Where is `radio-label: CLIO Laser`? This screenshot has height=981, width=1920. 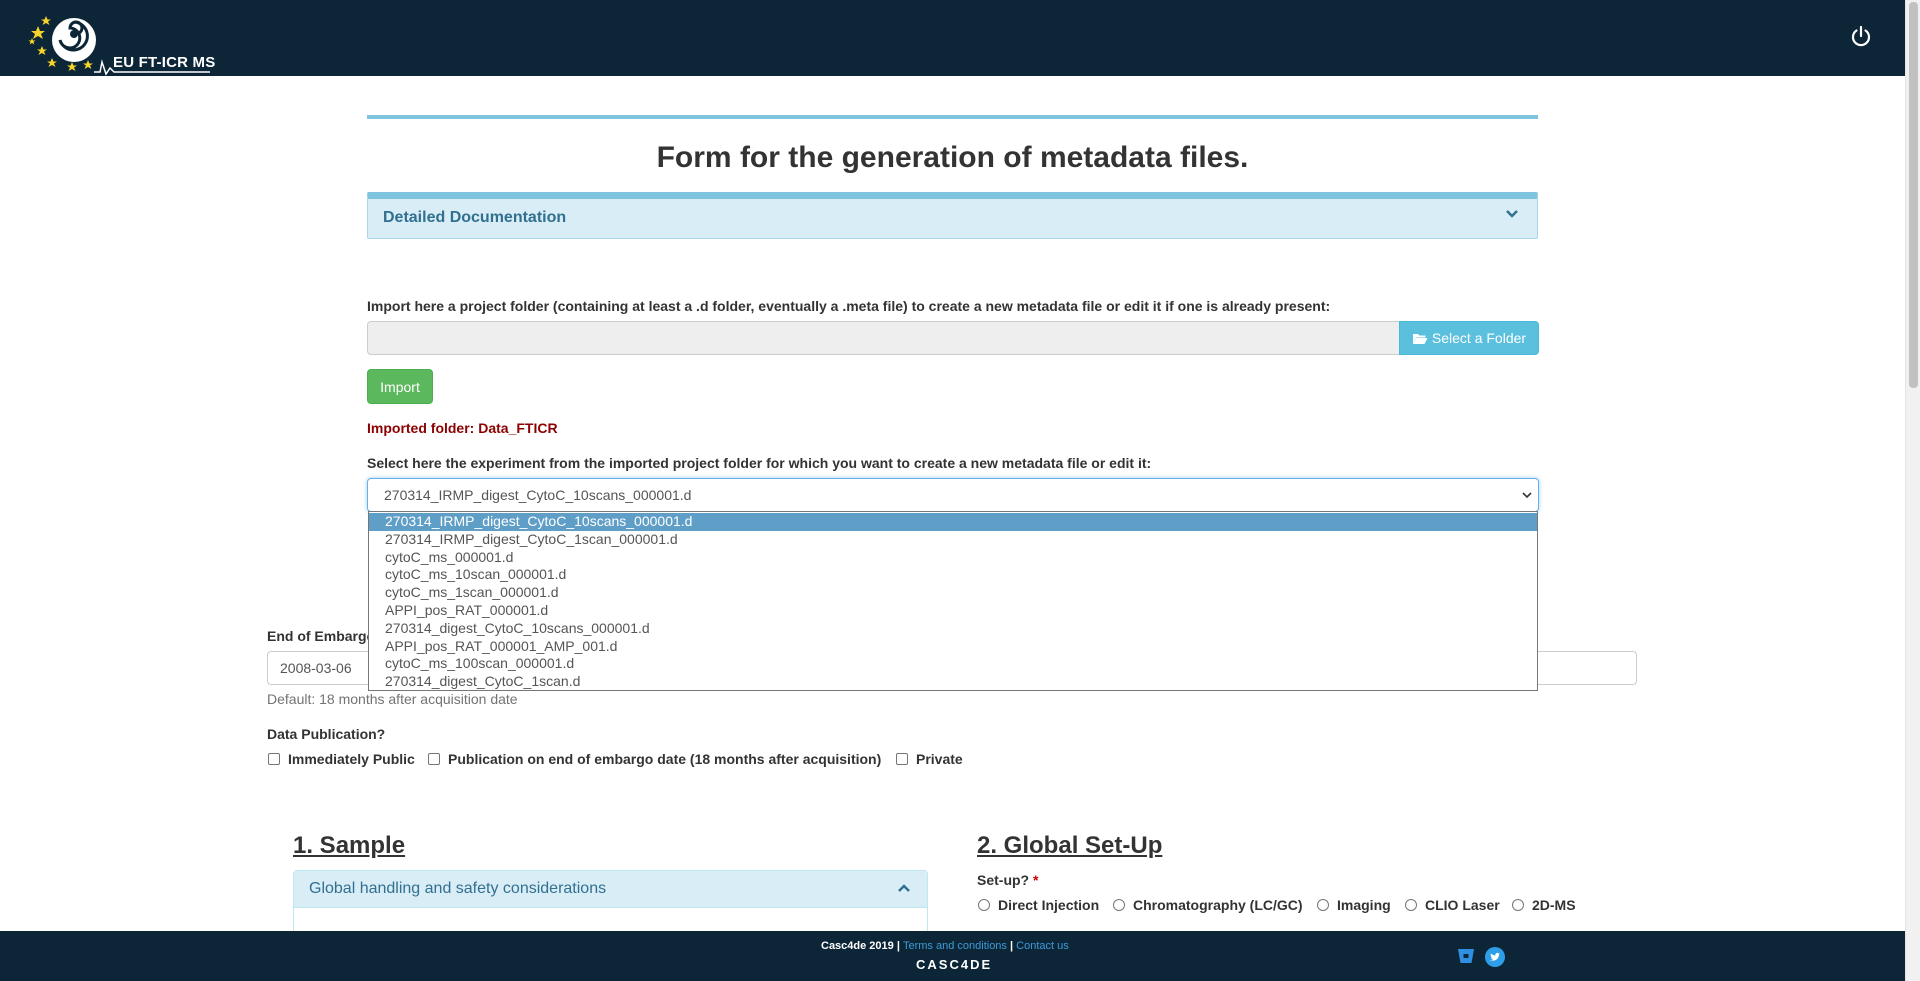 radio-label: CLIO Laser is located at coordinates (1462, 905).